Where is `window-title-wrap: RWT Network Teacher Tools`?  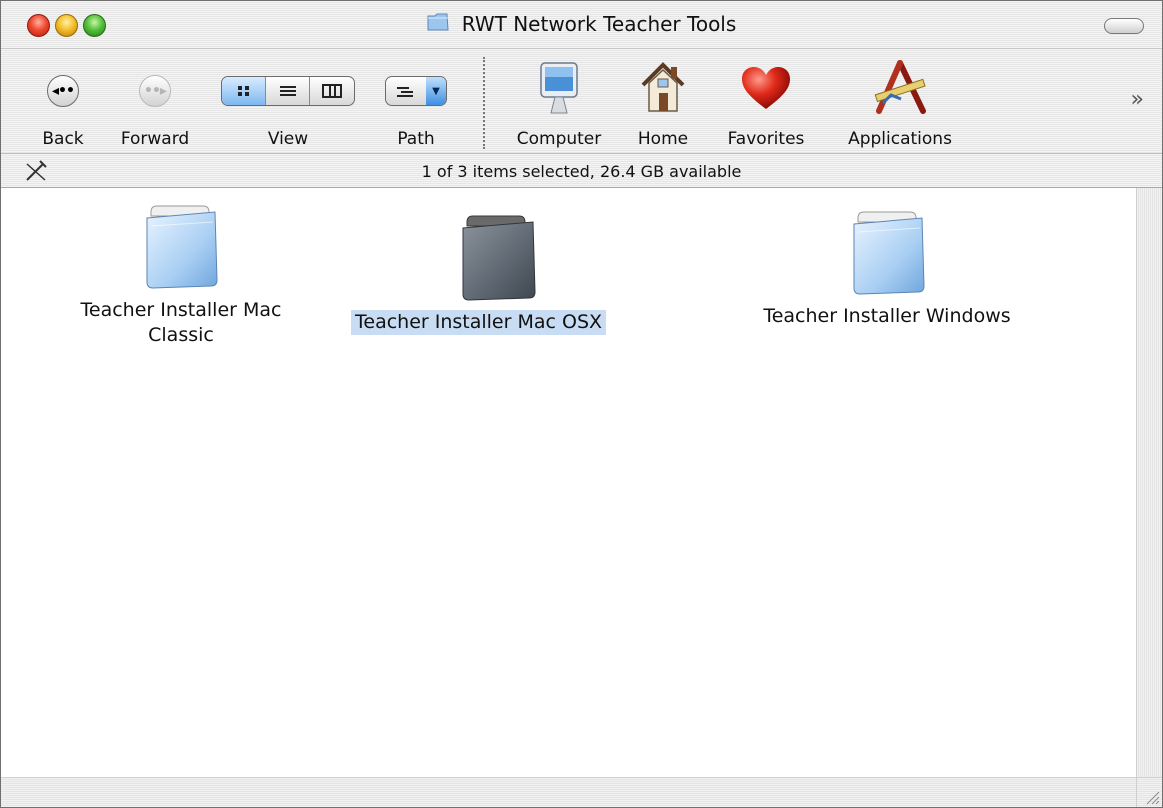 window-title-wrap: RWT Network Teacher Tools is located at coordinates (581, 25).